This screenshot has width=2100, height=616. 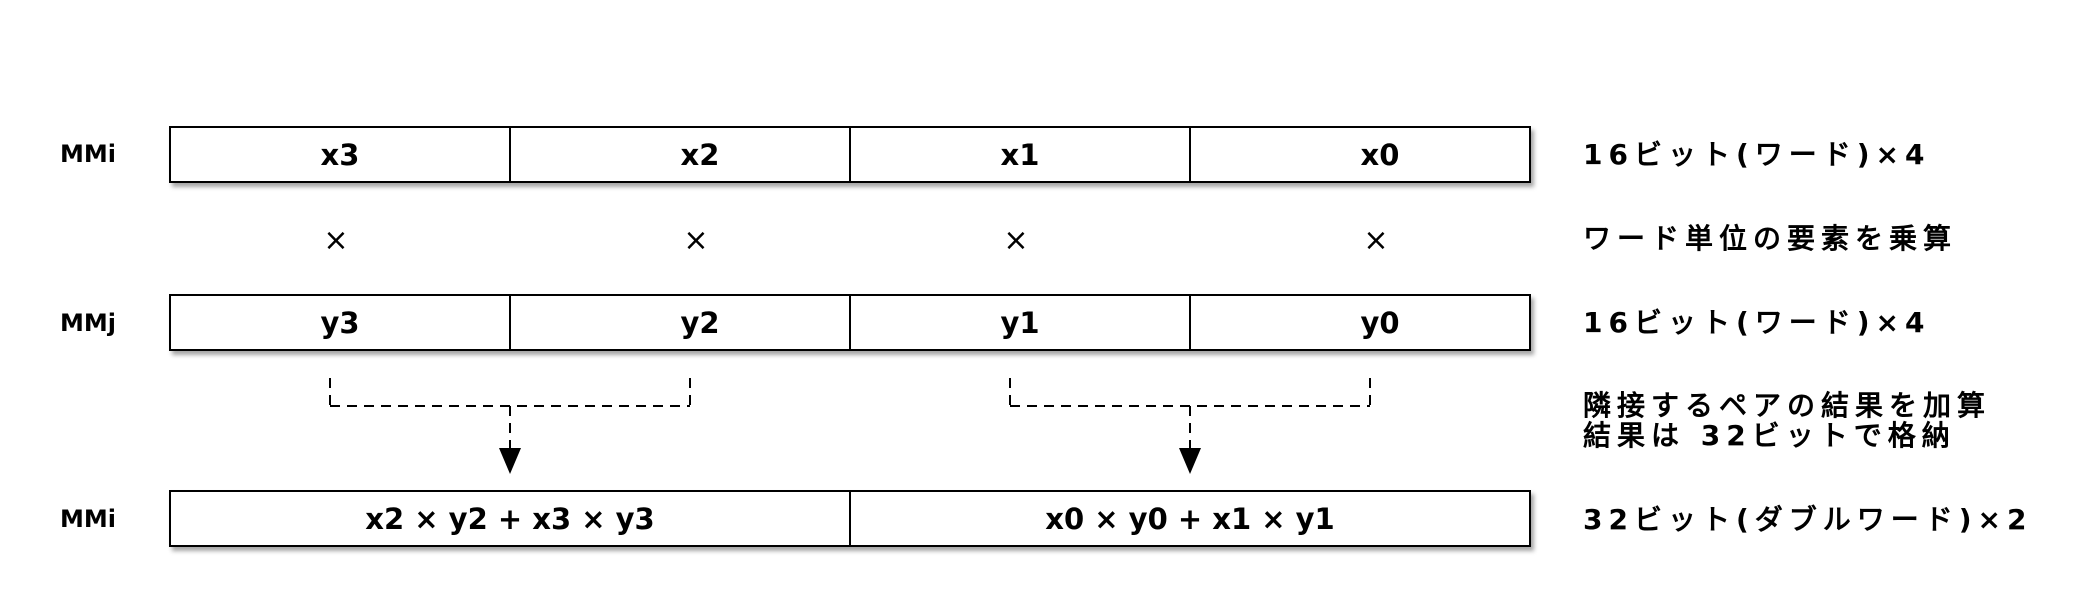 I want to click on cell-x0: x0, so click(x=1380, y=155).